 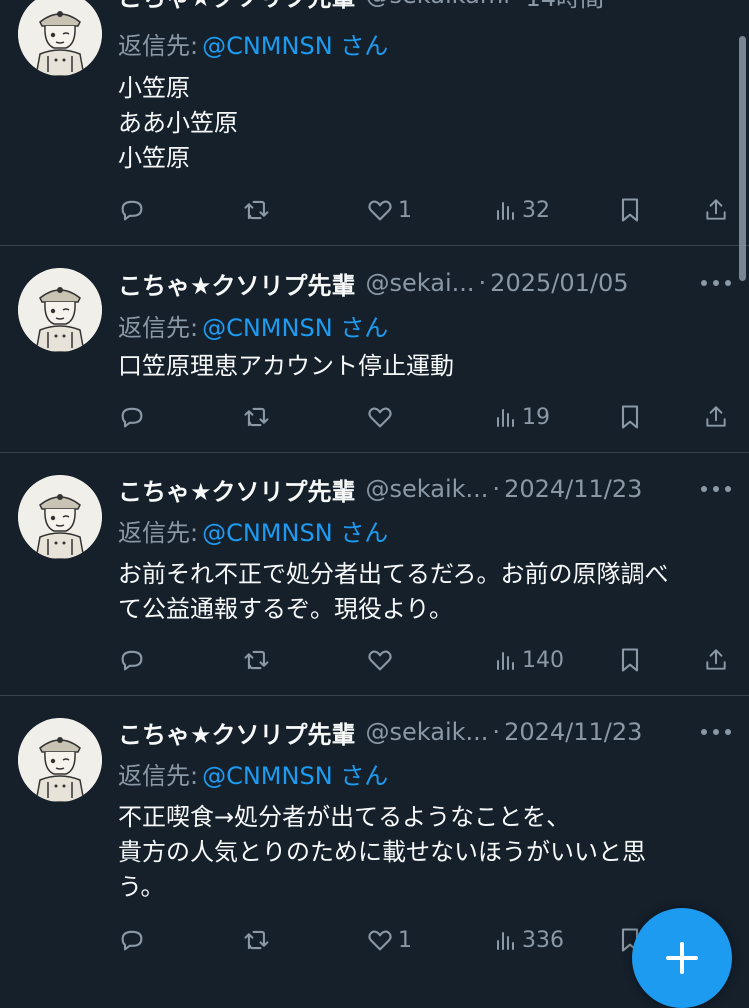 I want to click on tweet-text: 小笠原 ああ小笠原 小笠原, so click(x=423, y=123).